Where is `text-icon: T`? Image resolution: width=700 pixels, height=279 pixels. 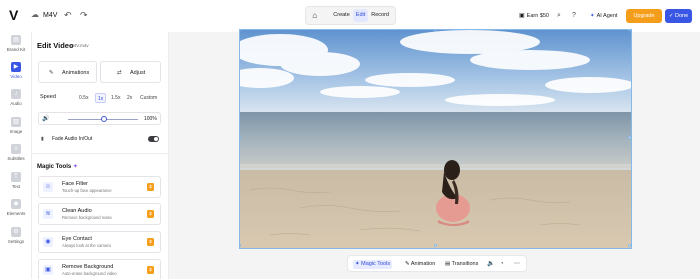
text-icon: T is located at coordinates (16, 177).